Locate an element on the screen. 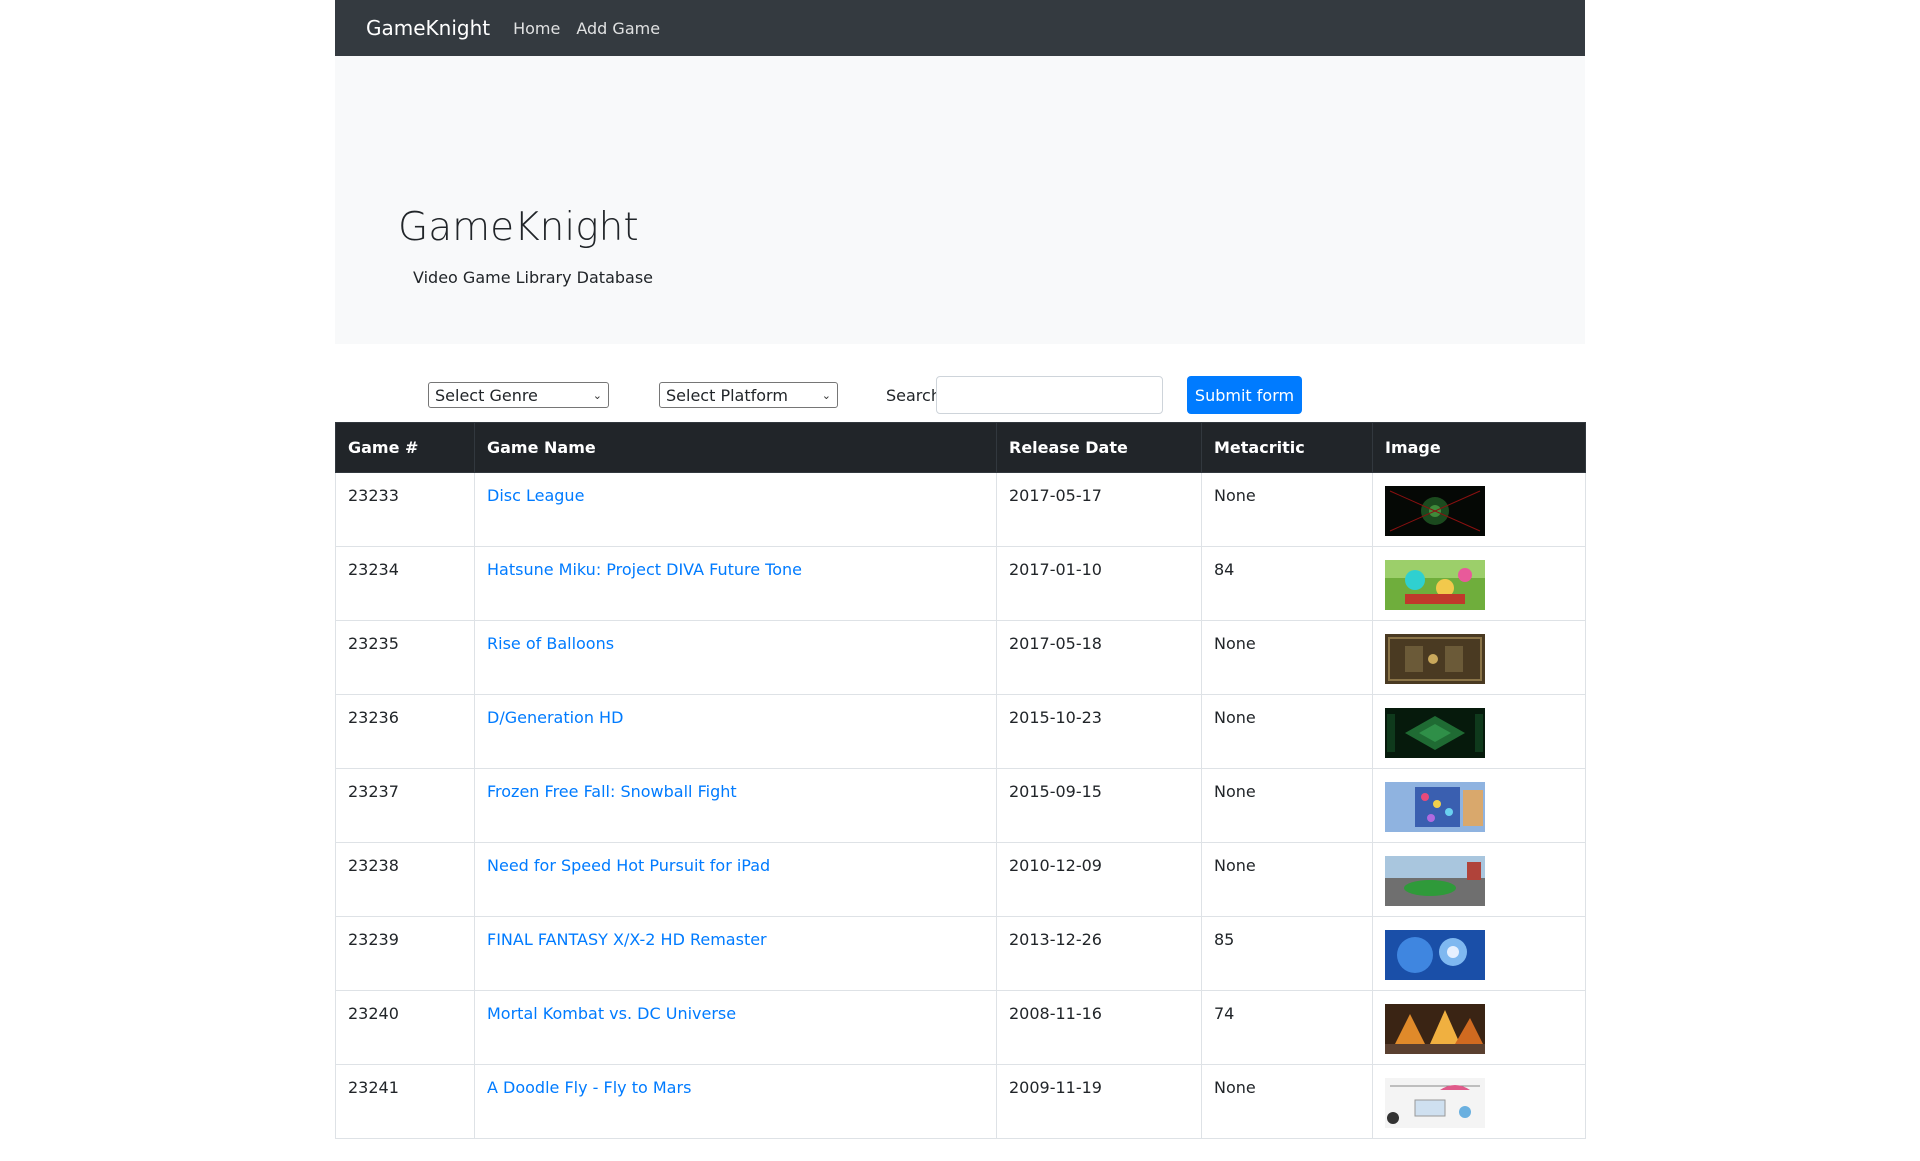 The height and width of the screenshot is (1161, 1920). cell-metacritic: 85 is located at coordinates (1287, 953).